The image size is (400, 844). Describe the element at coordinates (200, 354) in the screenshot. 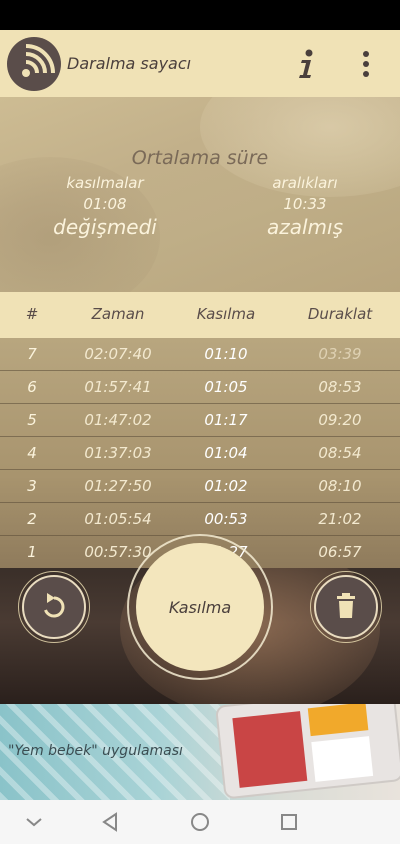

I see `table-row: 7 02:07:40 01:10 03:39` at that location.